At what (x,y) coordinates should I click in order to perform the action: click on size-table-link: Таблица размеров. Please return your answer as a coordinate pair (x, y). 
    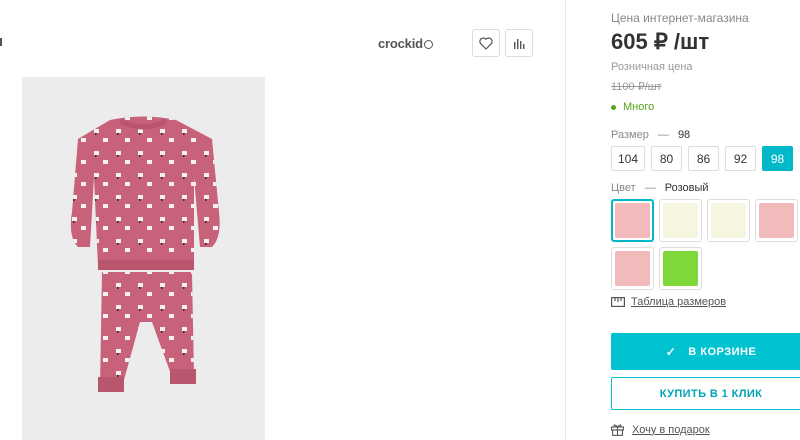
    Looking at the image, I should click on (668, 302).